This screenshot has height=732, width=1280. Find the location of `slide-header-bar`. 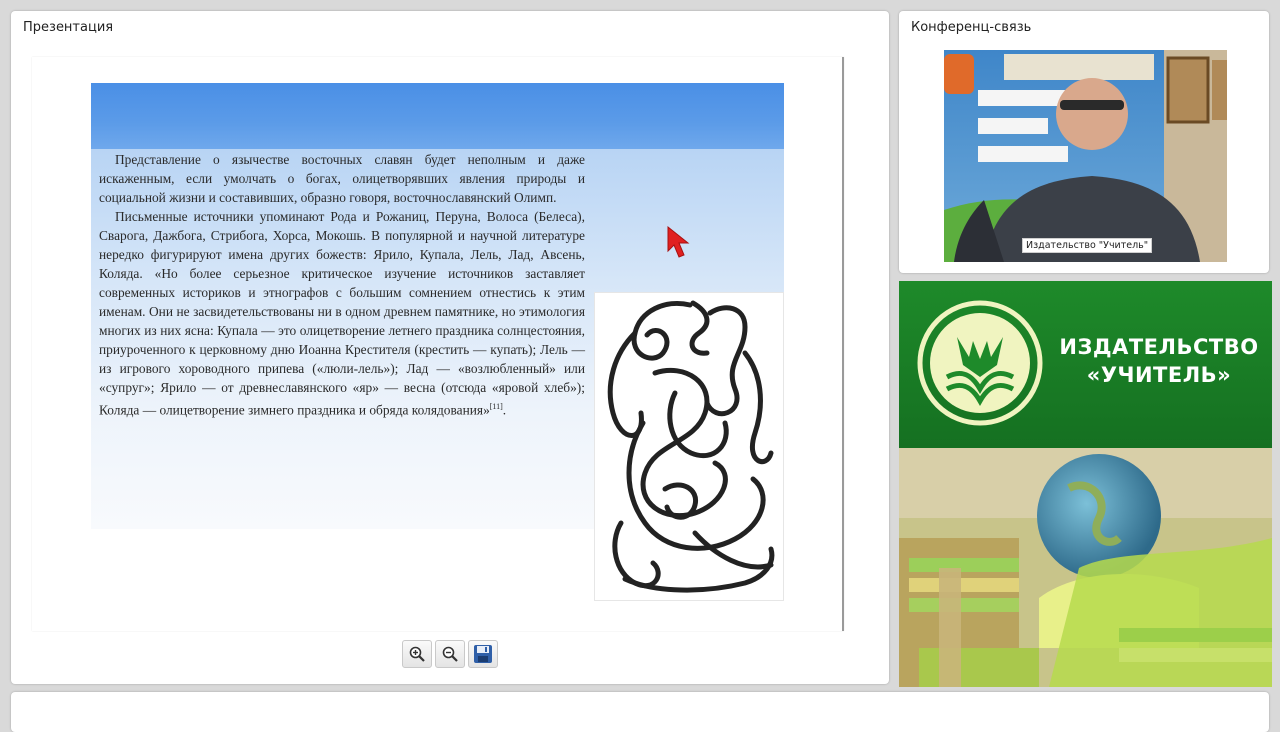

slide-header-bar is located at coordinates (437, 116).